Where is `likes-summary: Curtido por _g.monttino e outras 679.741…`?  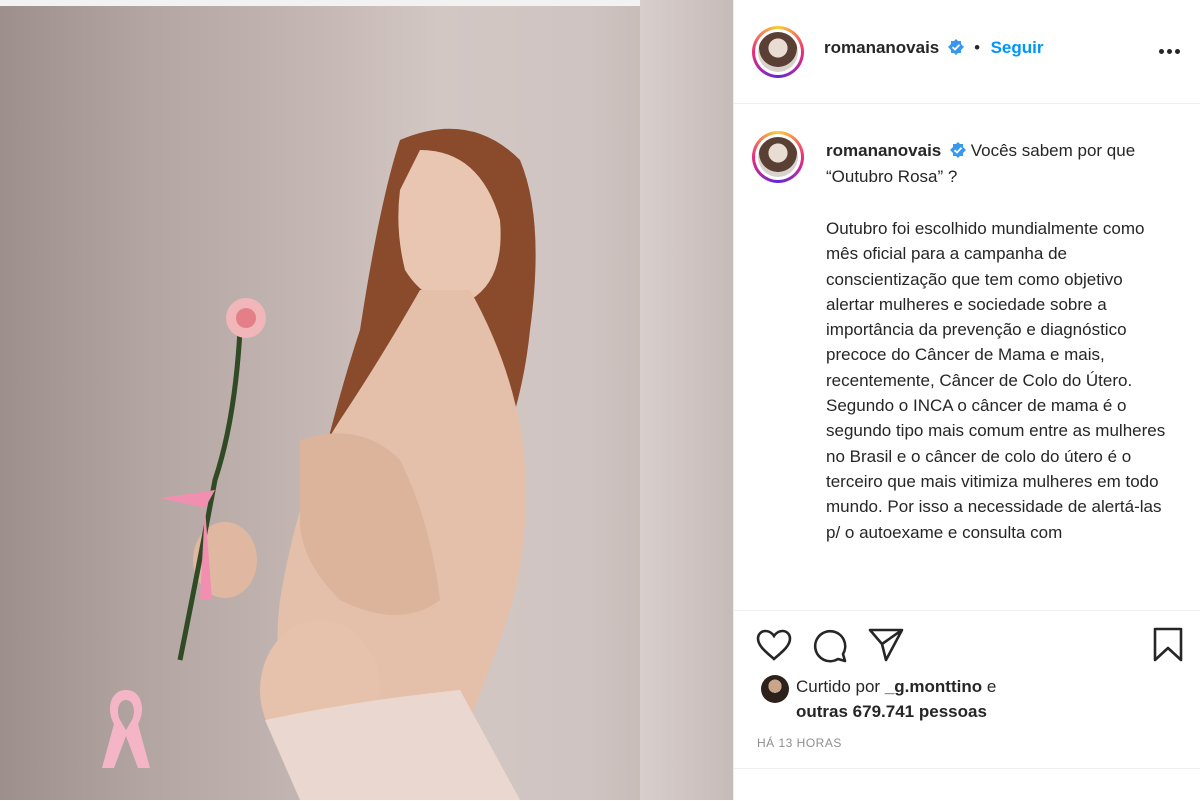
likes-summary: Curtido por _g.monttino e outras 679.741… is located at coordinates (896, 699).